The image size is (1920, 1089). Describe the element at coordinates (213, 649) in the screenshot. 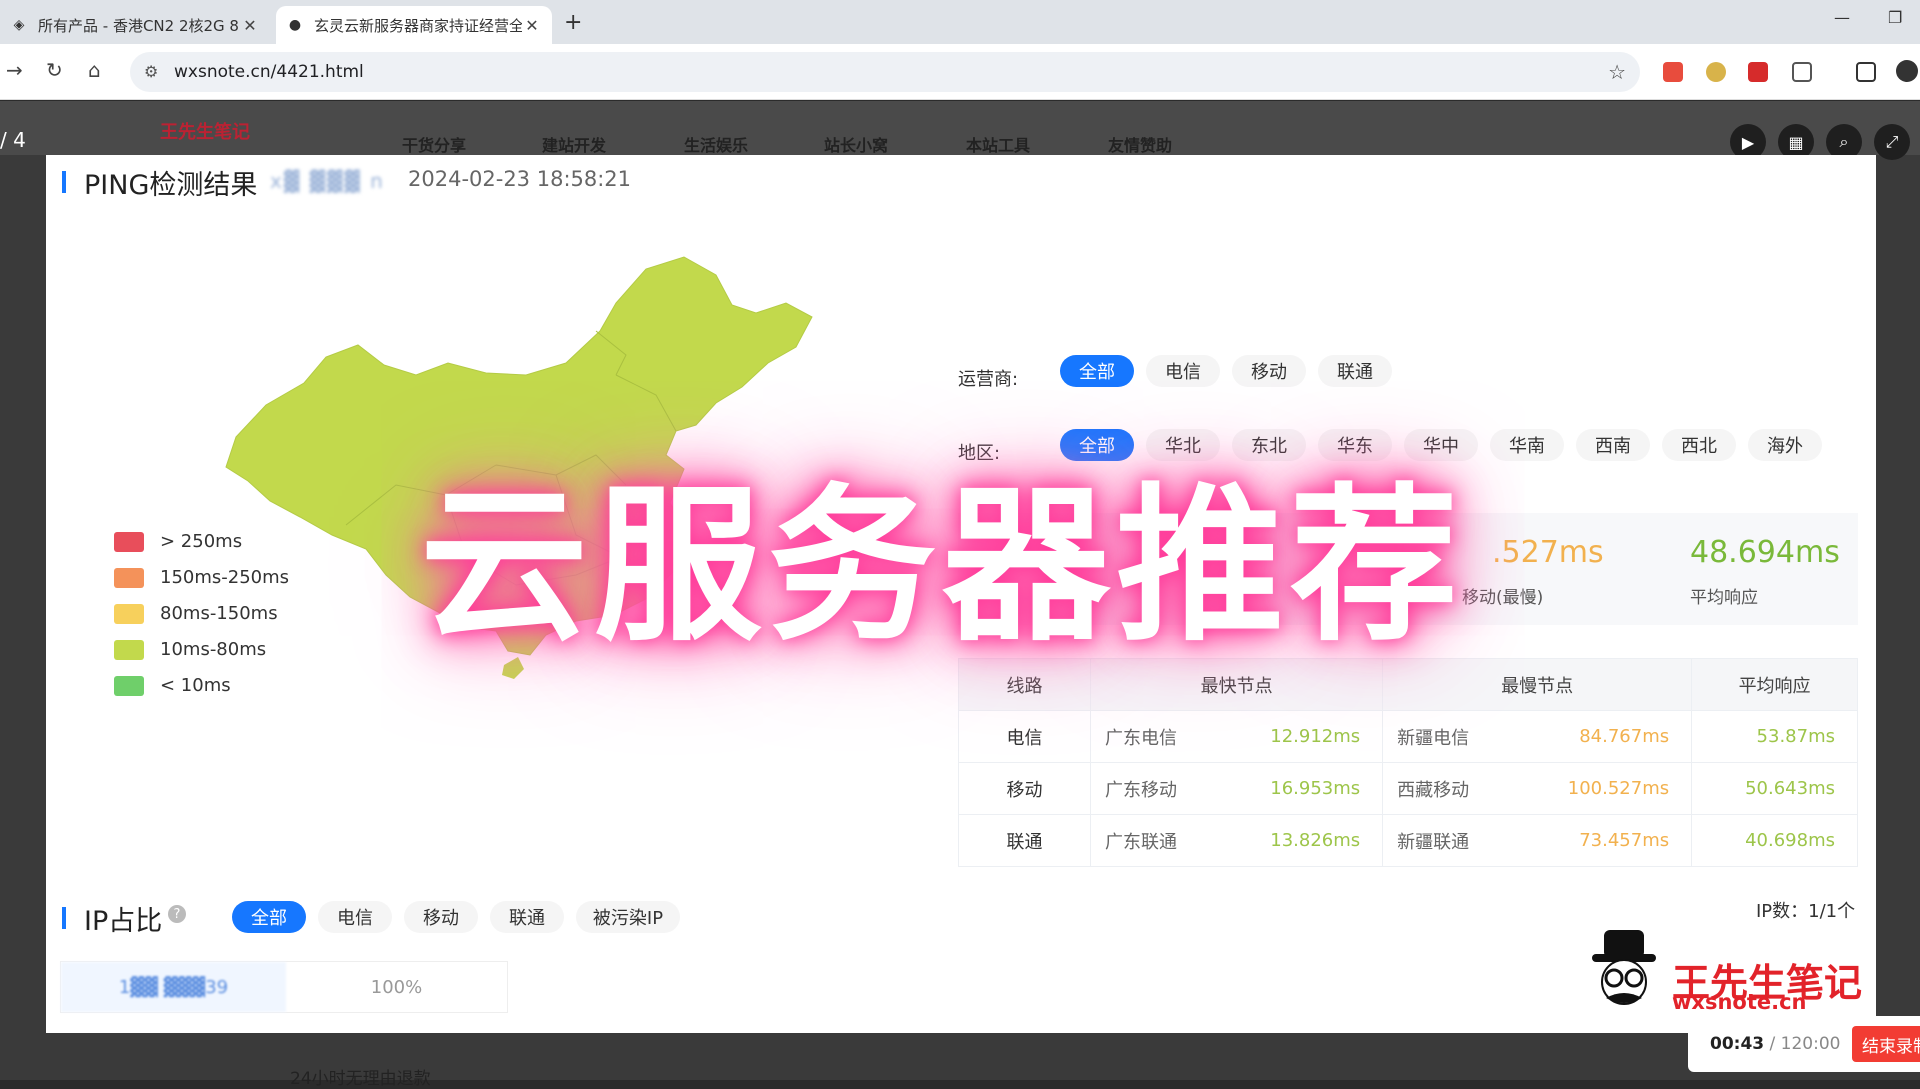

I see `legend-label: 10ms-80ms` at that location.